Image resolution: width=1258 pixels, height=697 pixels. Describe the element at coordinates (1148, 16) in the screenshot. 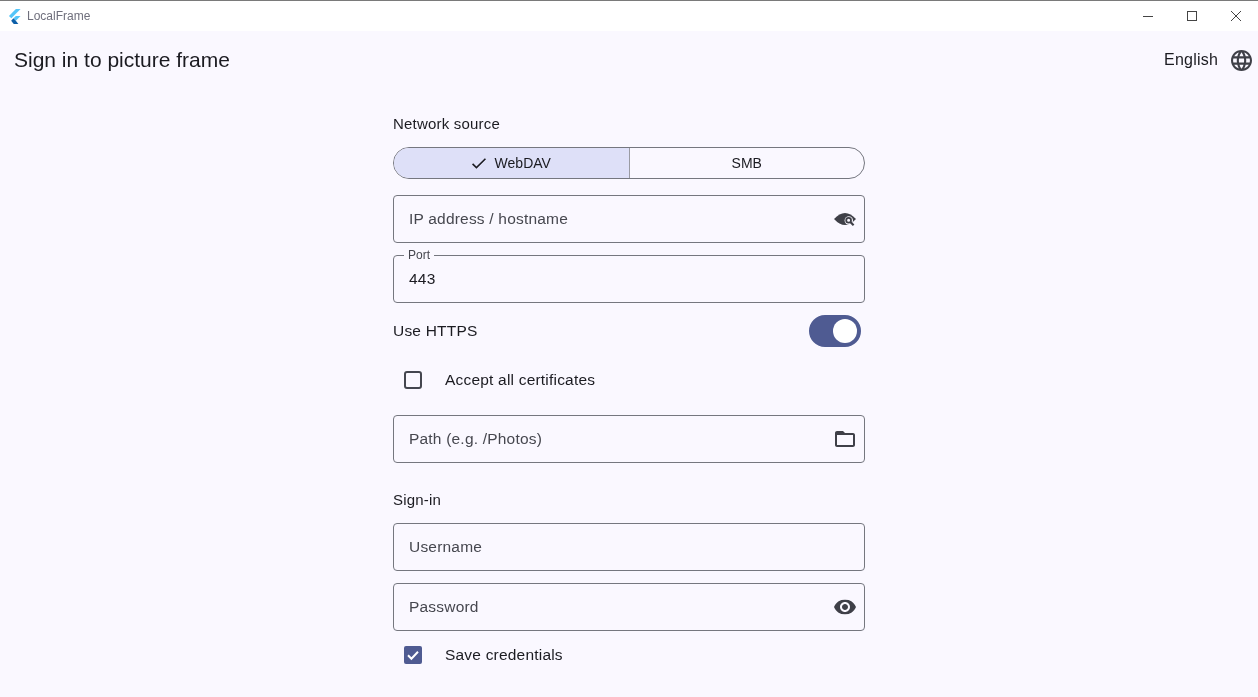

I see `minimize-icon` at that location.